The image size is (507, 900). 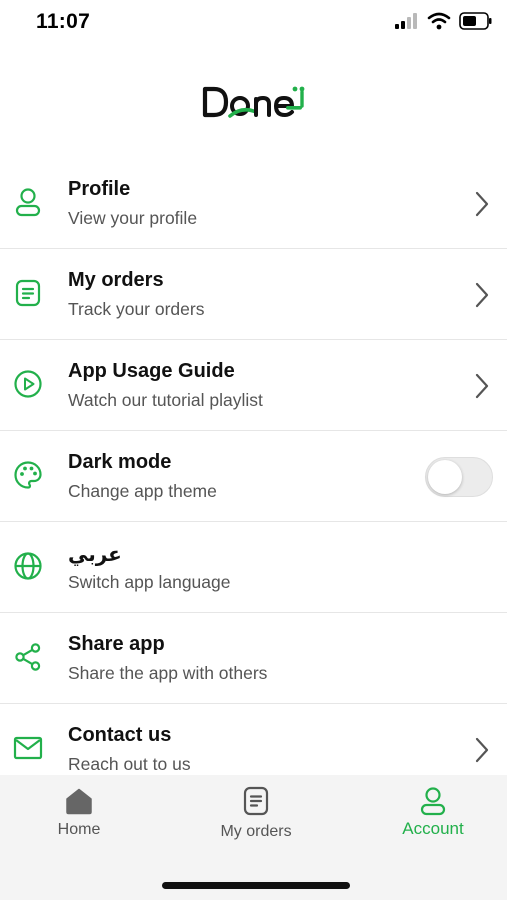 I want to click on done-logo, so click(x=253, y=102).